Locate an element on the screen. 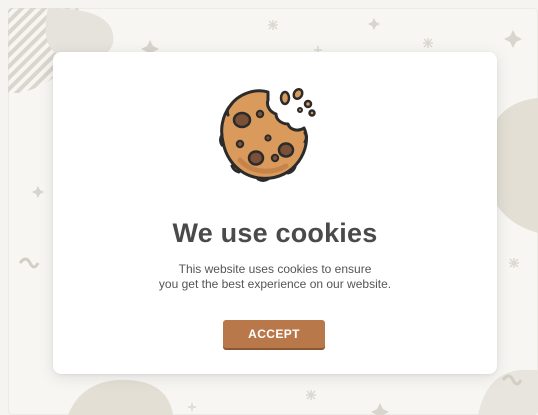 This screenshot has width=538, height=415. cookie-icon is located at coordinates (267, 134).